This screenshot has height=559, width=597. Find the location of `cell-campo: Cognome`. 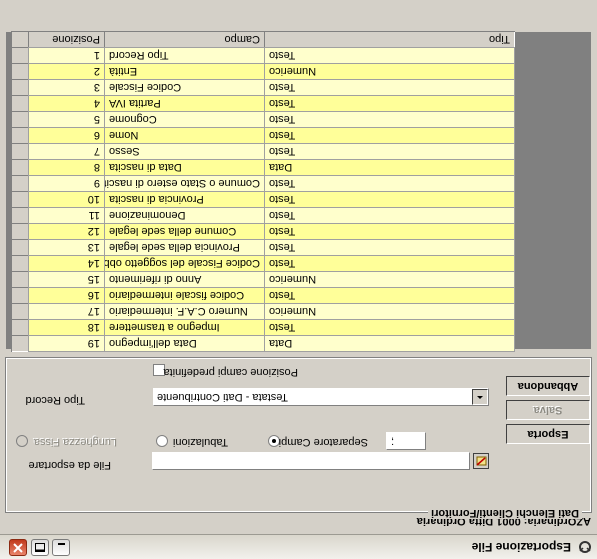

cell-campo: Cognome is located at coordinates (184, 119).